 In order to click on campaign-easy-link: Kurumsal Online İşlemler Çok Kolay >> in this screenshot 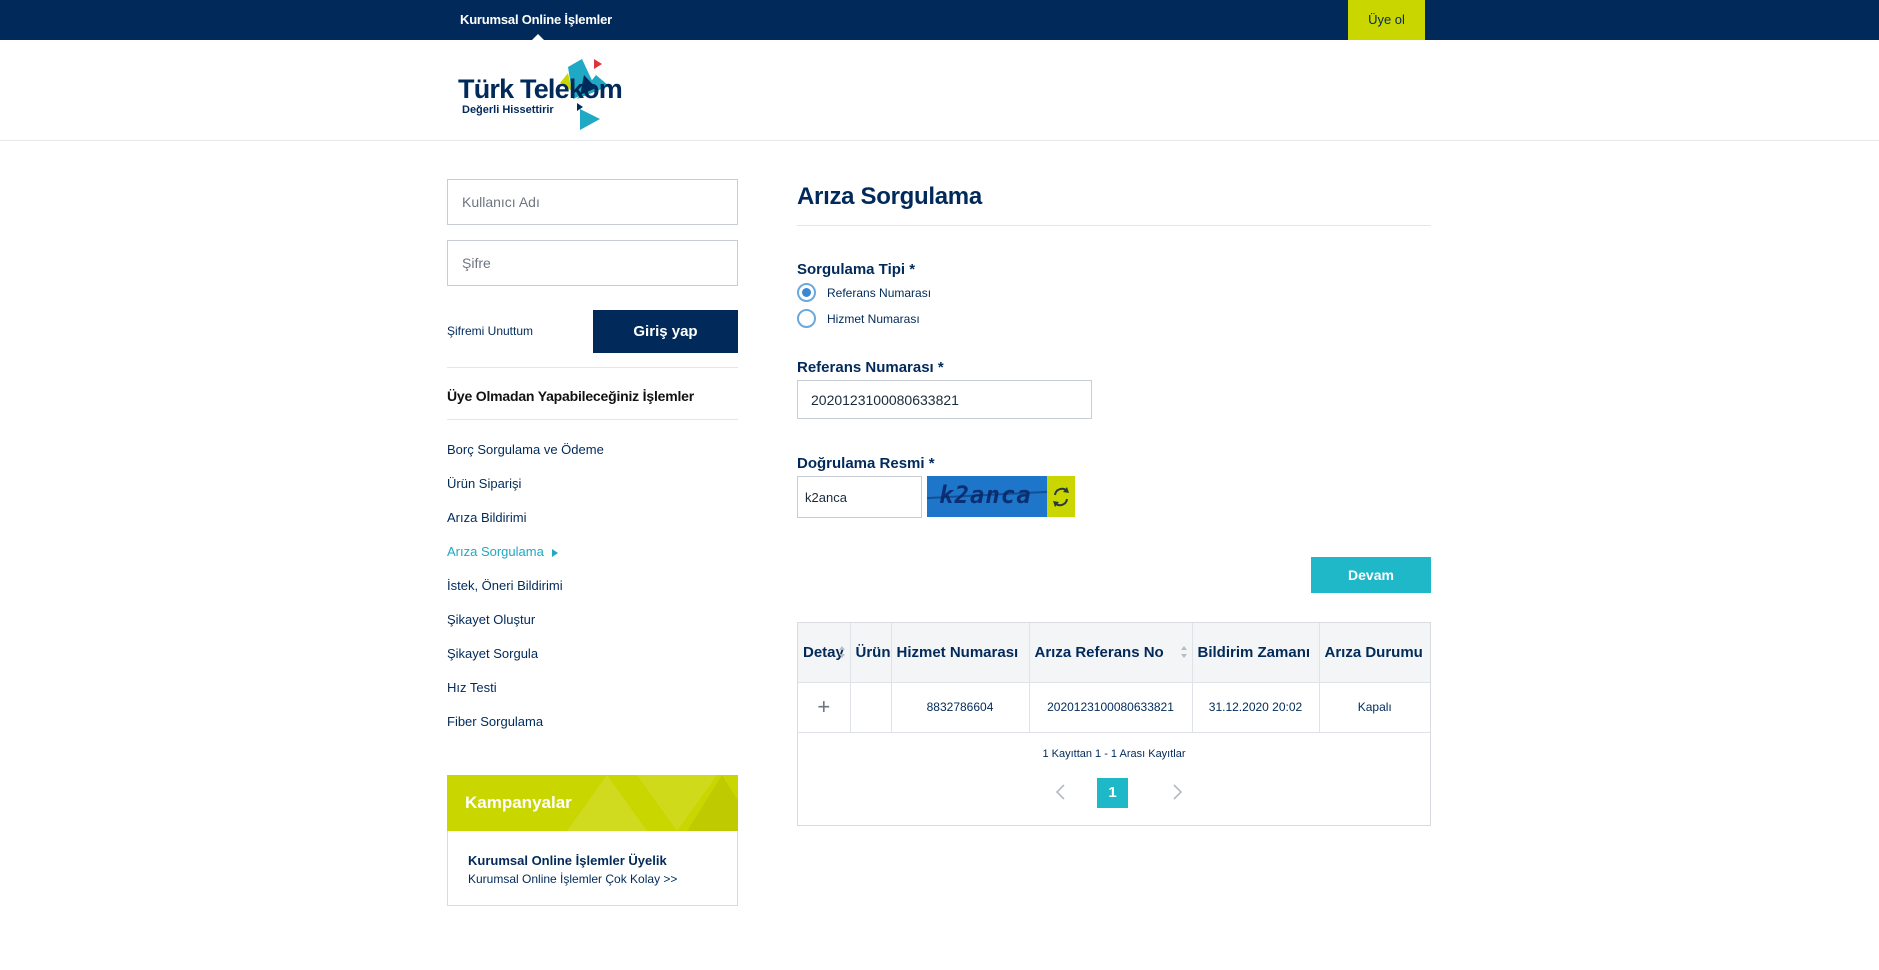, I will do `click(572, 879)`.